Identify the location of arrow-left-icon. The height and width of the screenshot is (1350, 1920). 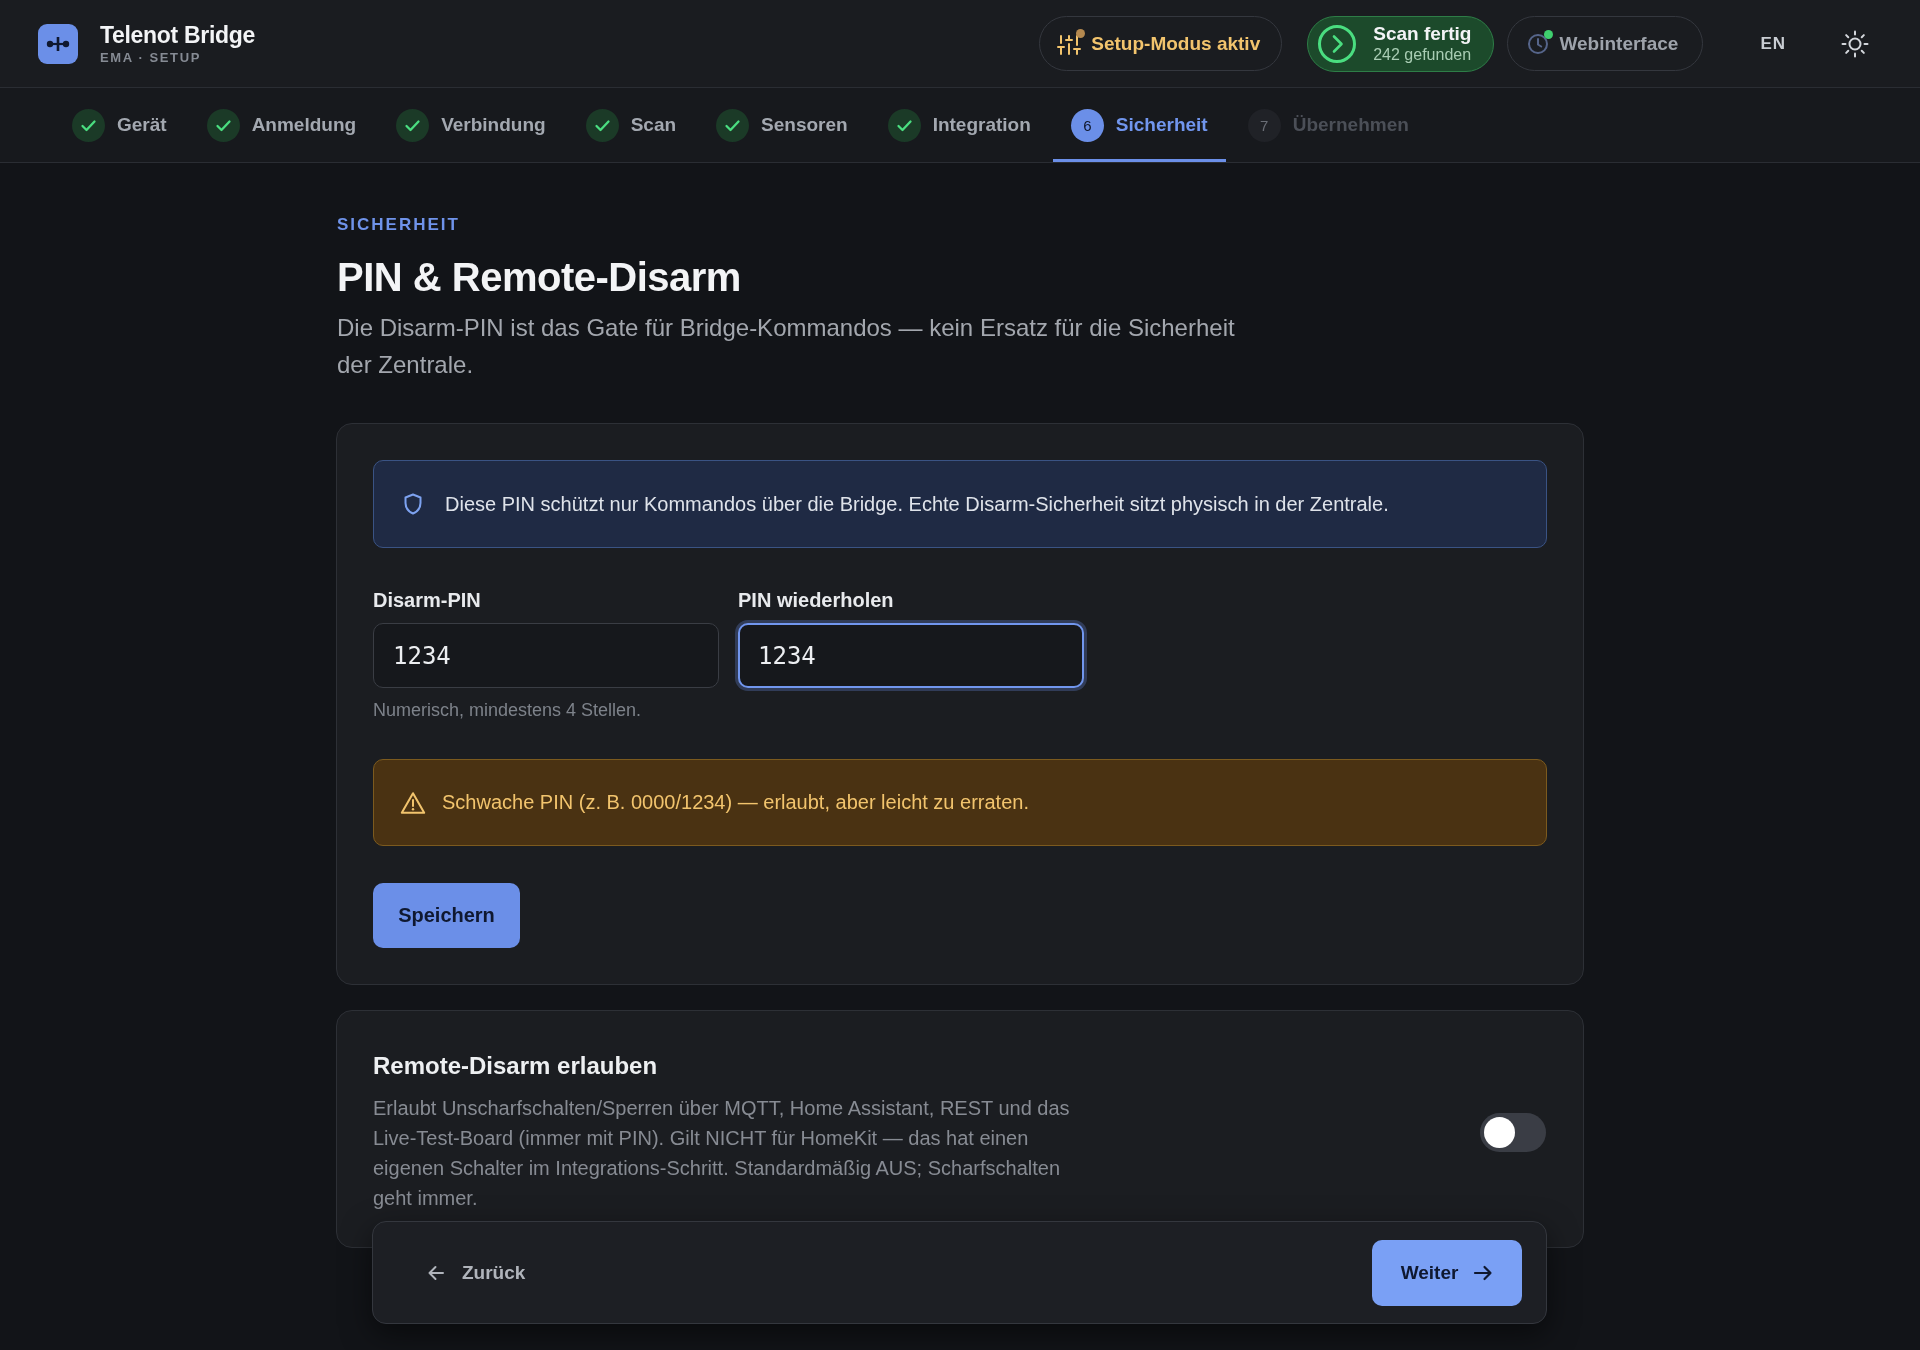
(436, 1272).